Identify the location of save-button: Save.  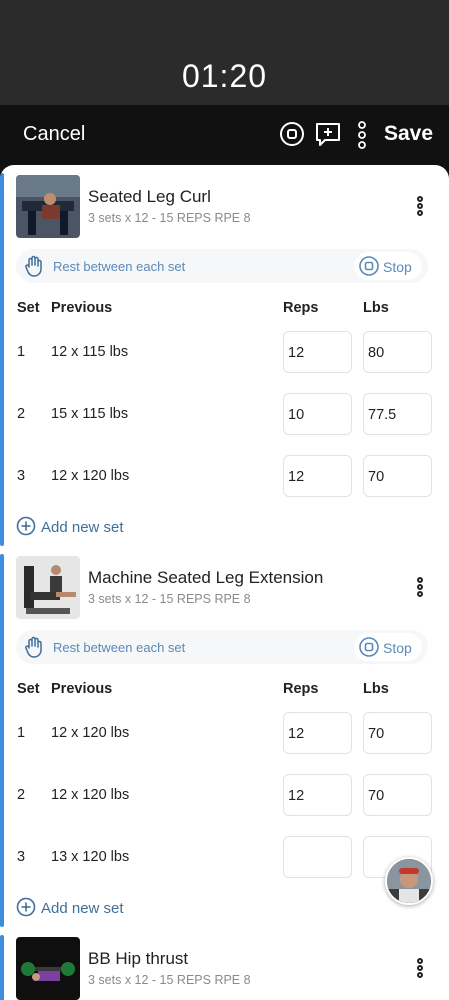
(408, 134).